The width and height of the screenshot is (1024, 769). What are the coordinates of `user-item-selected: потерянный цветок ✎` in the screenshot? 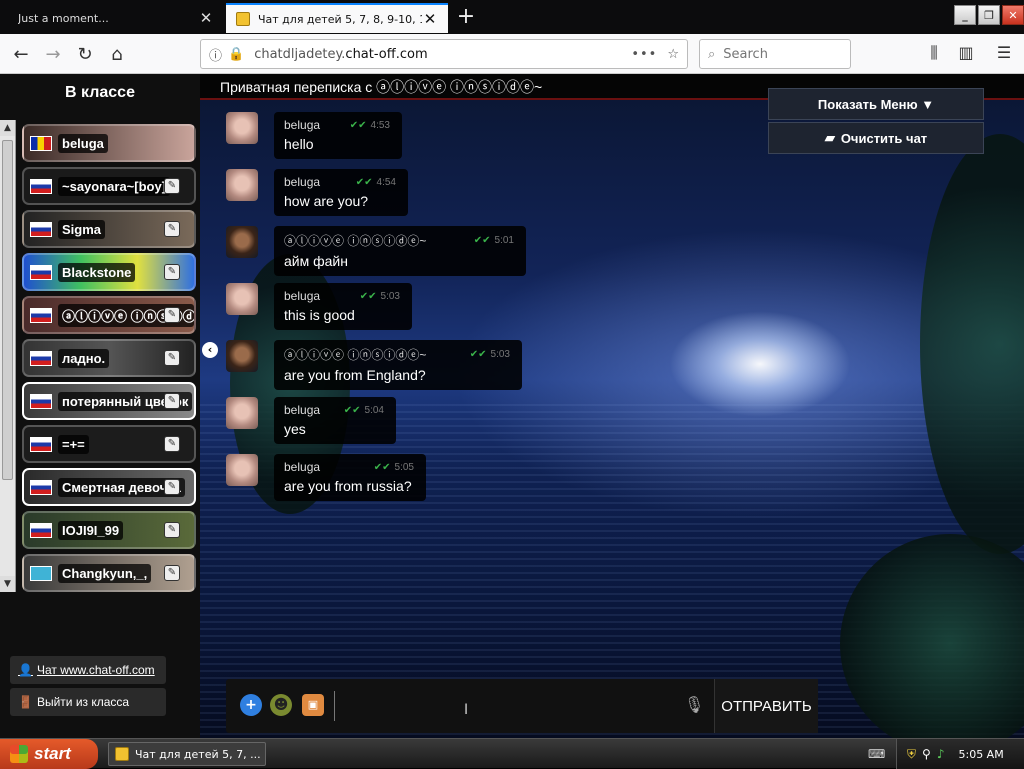 It's located at (109, 401).